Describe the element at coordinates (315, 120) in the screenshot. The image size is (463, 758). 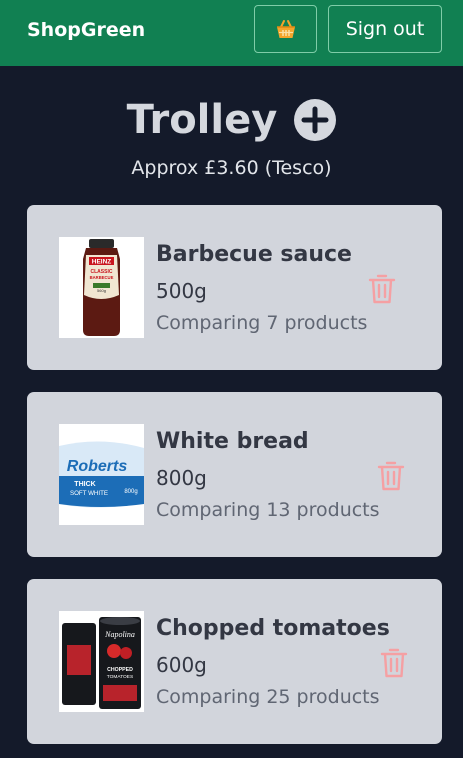
I see `plus-circle-icon` at that location.